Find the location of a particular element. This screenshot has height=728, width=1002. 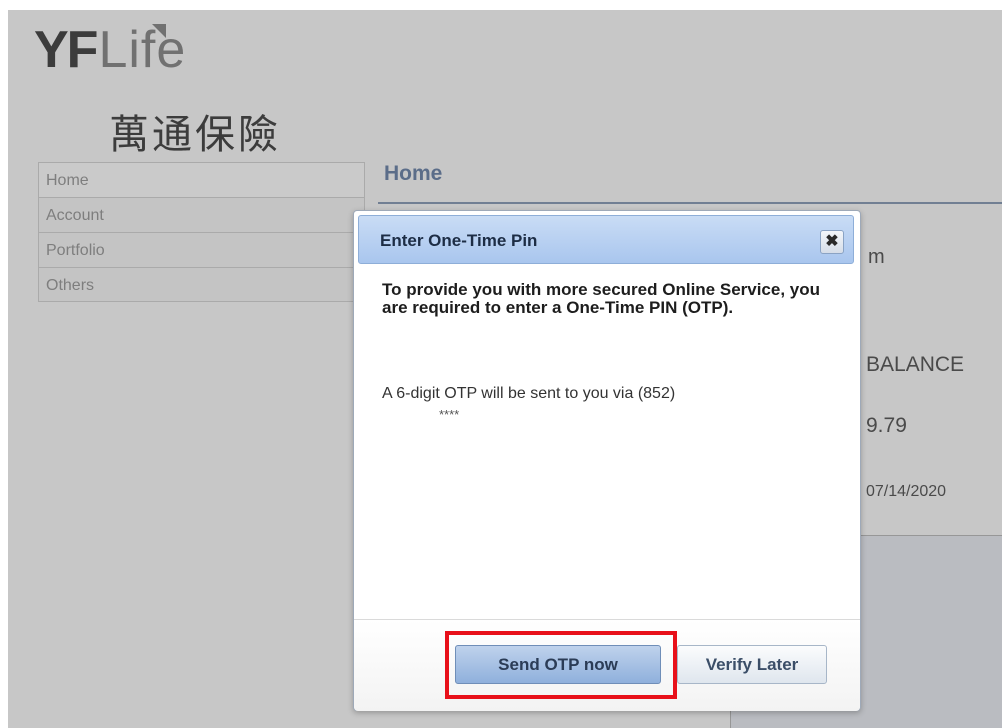

highlight-box is located at coordinates (561, 665).